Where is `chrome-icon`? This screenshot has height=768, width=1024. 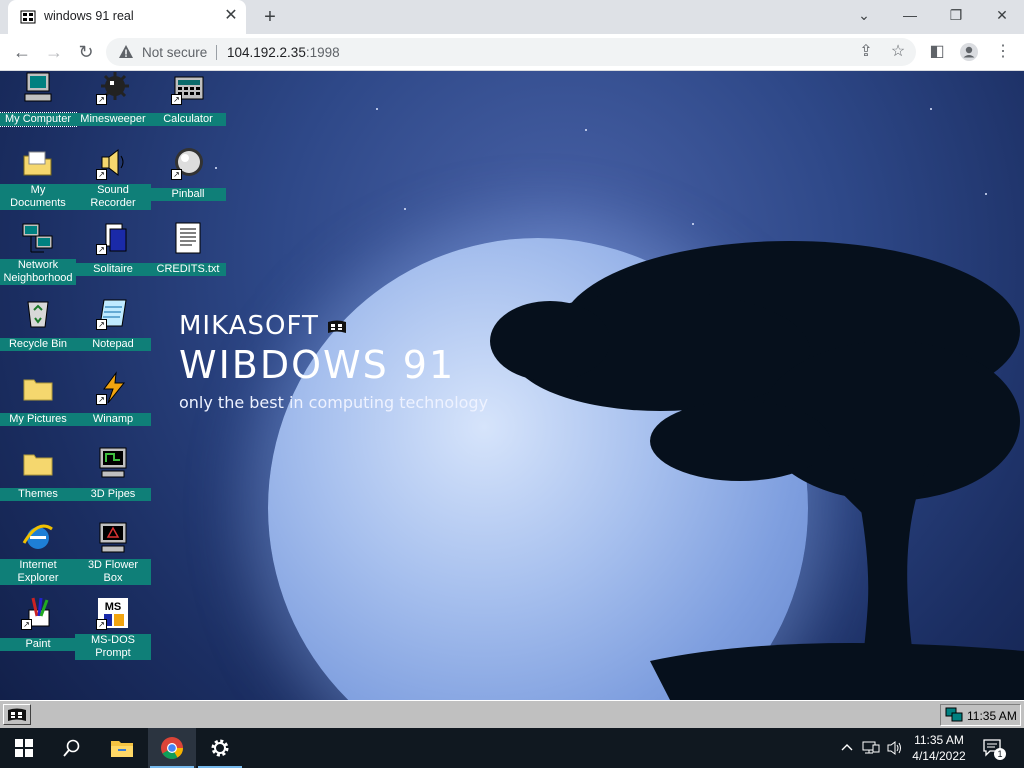
chrome-icon is located at coordinates (172, 748).